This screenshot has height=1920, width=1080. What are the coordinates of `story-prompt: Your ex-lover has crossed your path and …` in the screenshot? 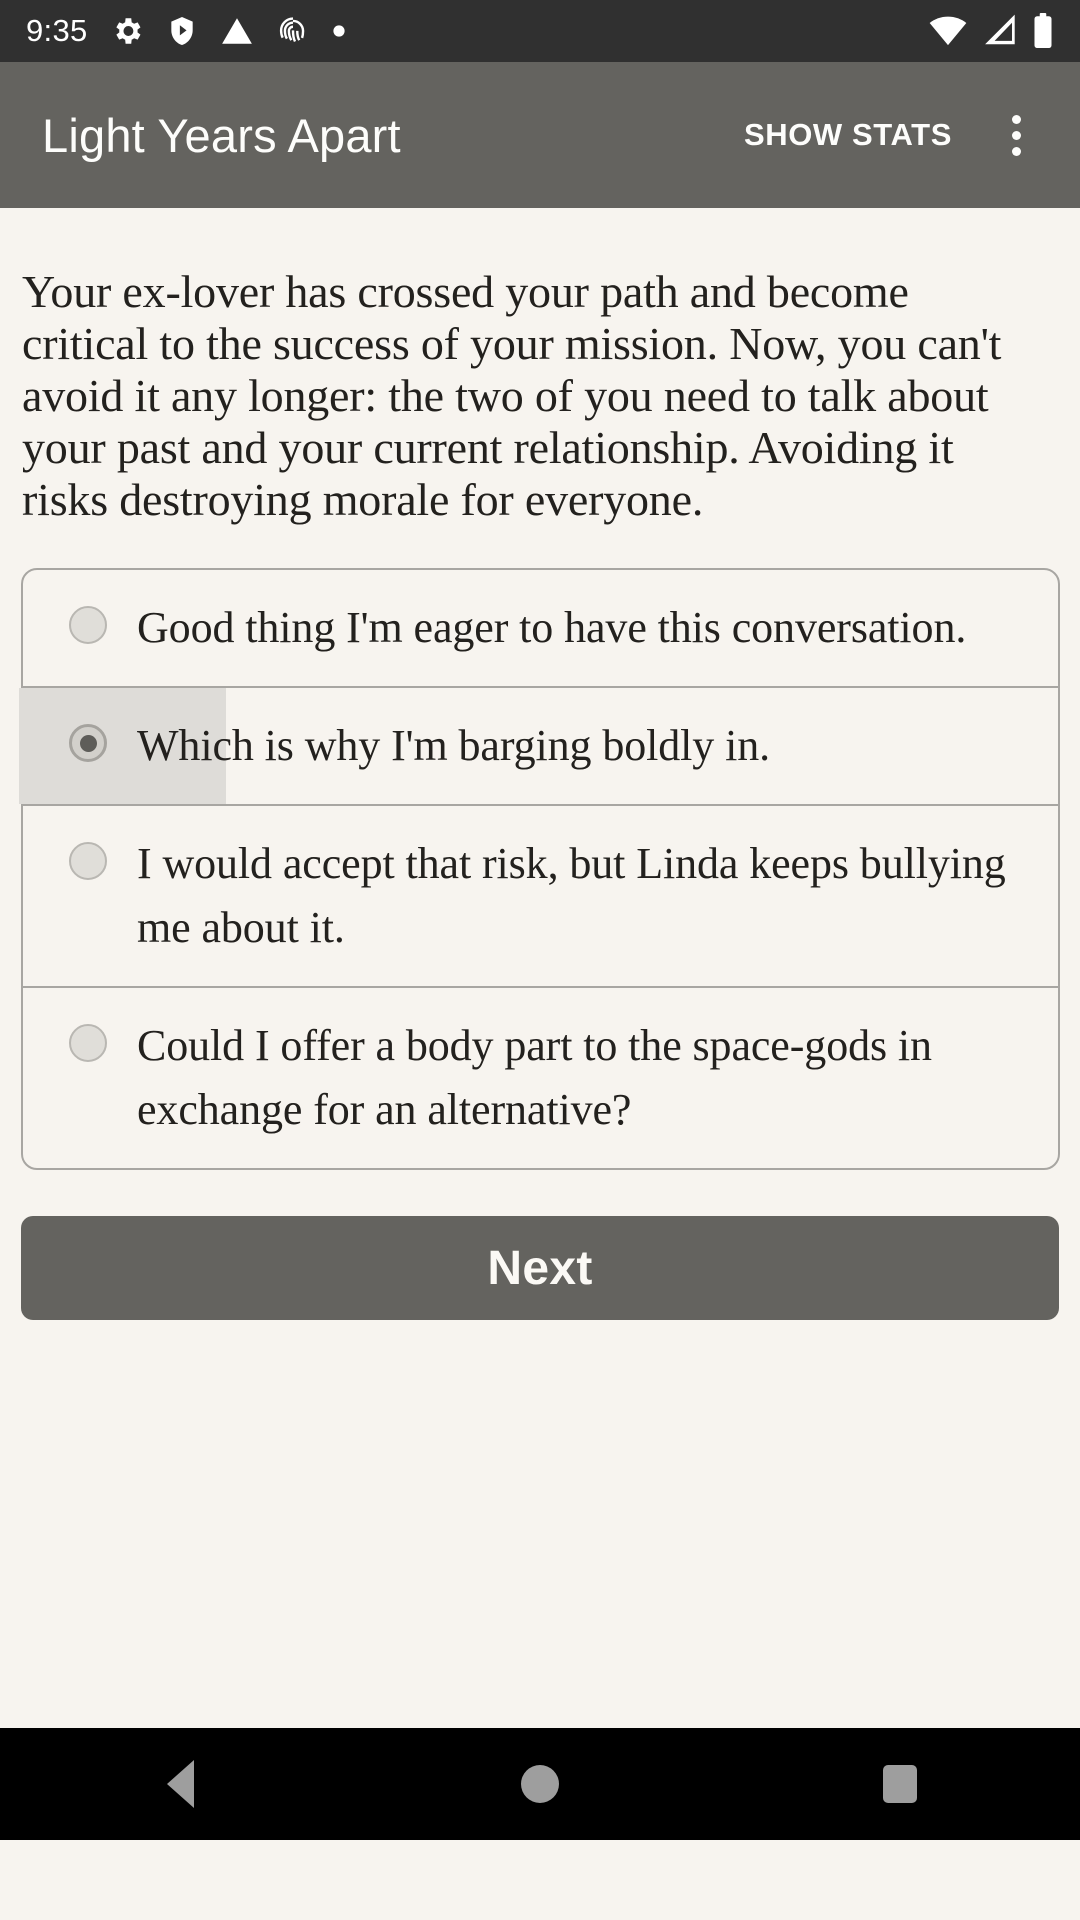 It's located at (512, 395).